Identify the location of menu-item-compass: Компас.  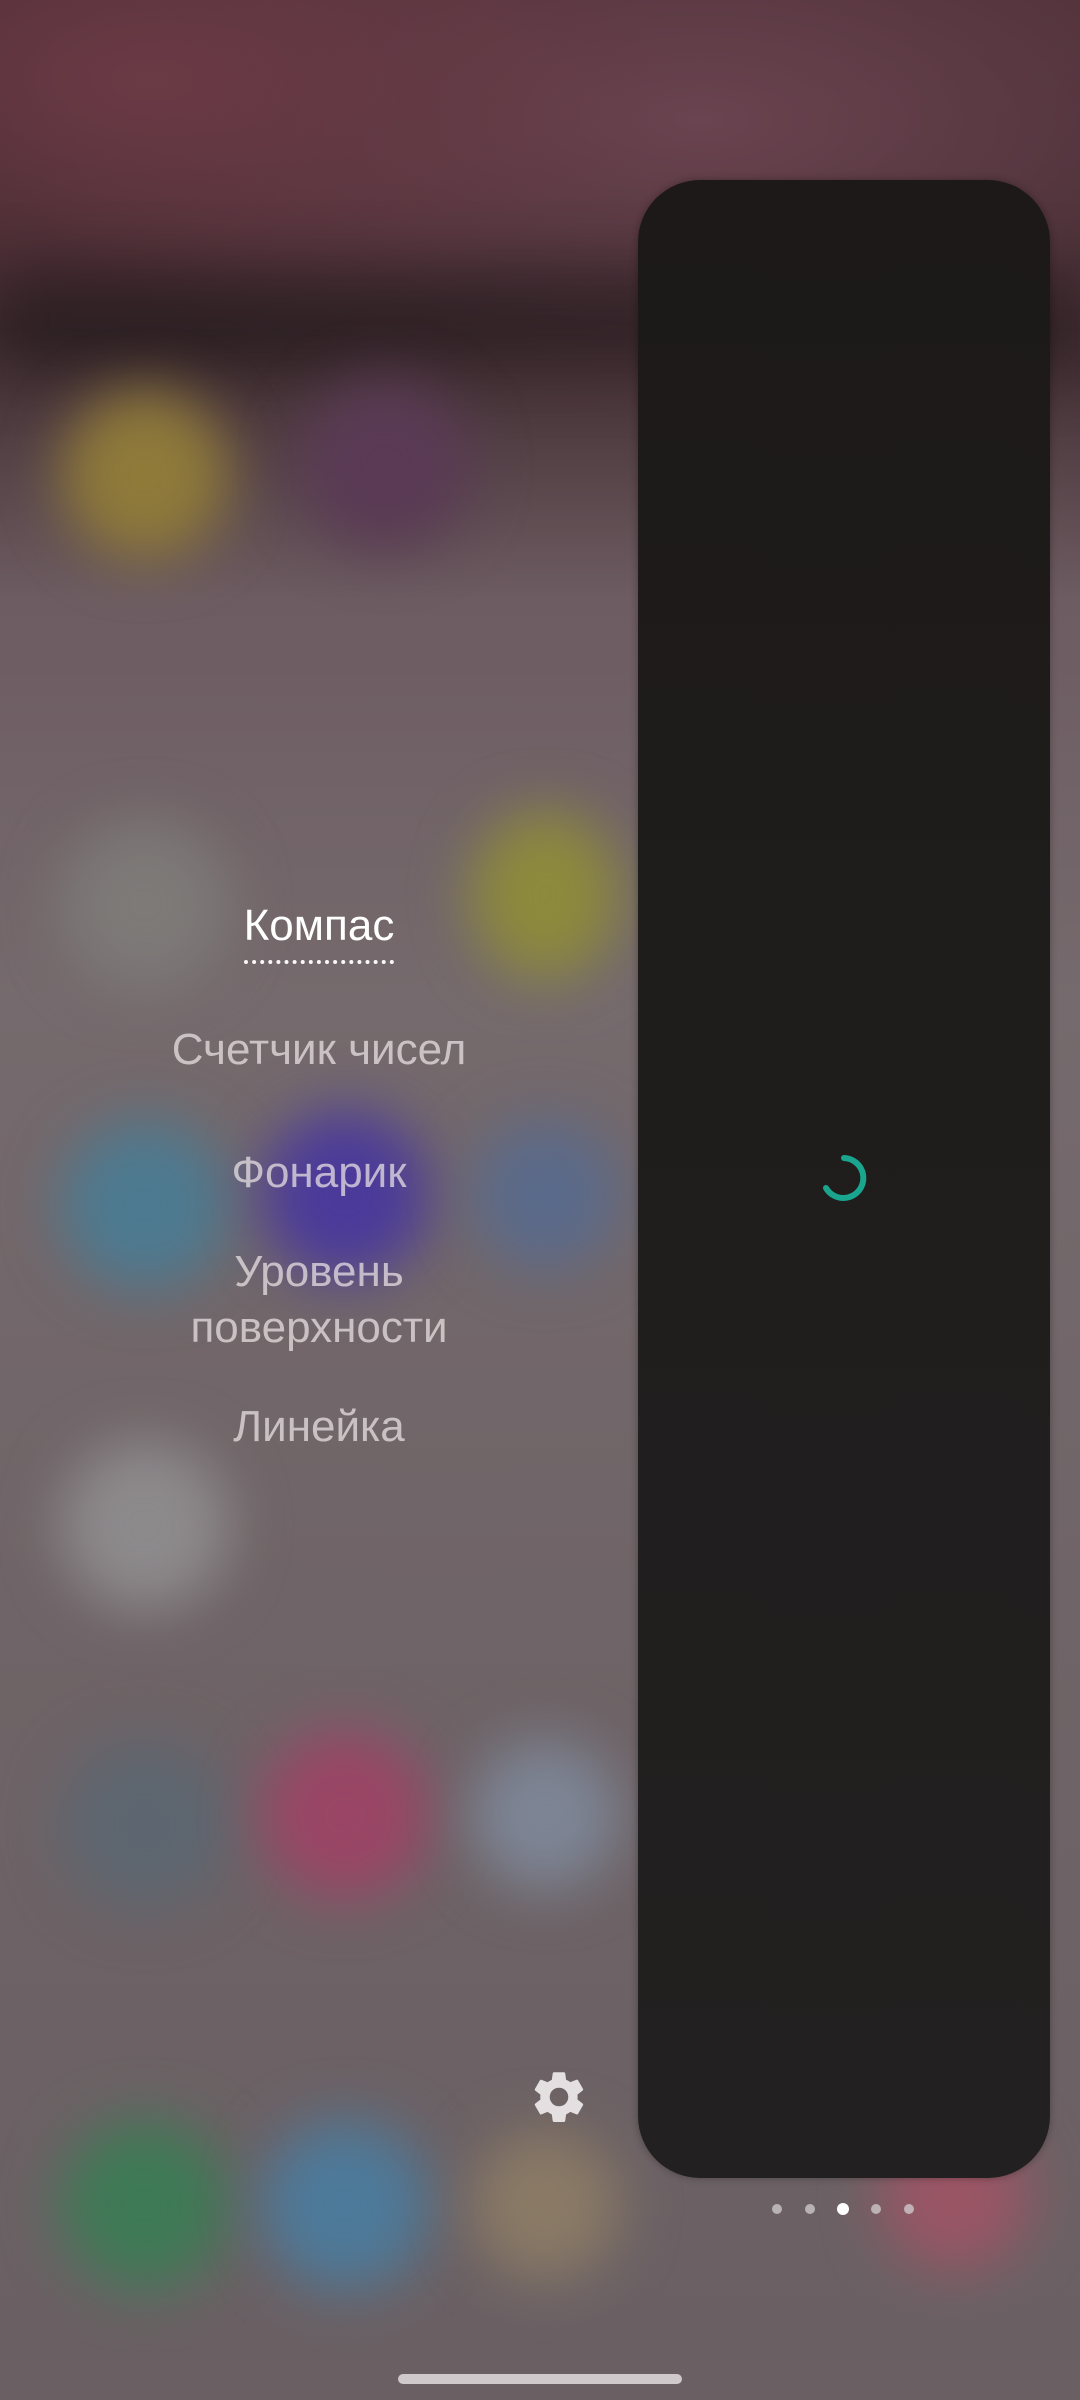
(319, 931).